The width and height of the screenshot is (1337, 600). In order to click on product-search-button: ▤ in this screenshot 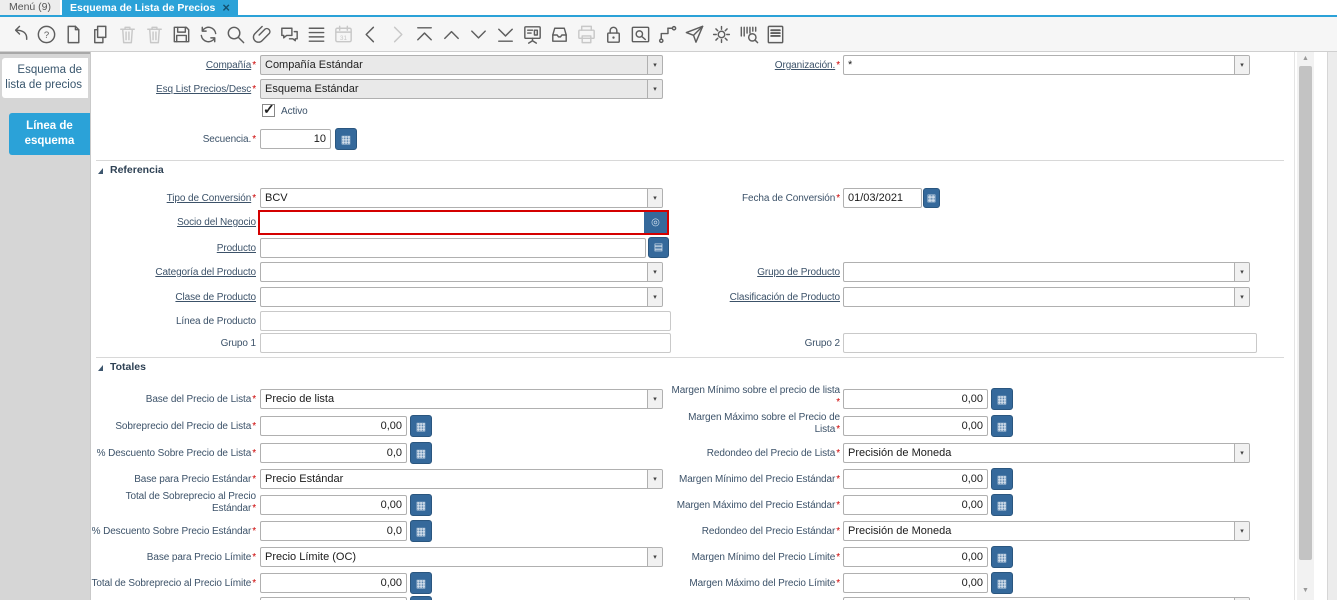, I will do `click(658, 247)`.